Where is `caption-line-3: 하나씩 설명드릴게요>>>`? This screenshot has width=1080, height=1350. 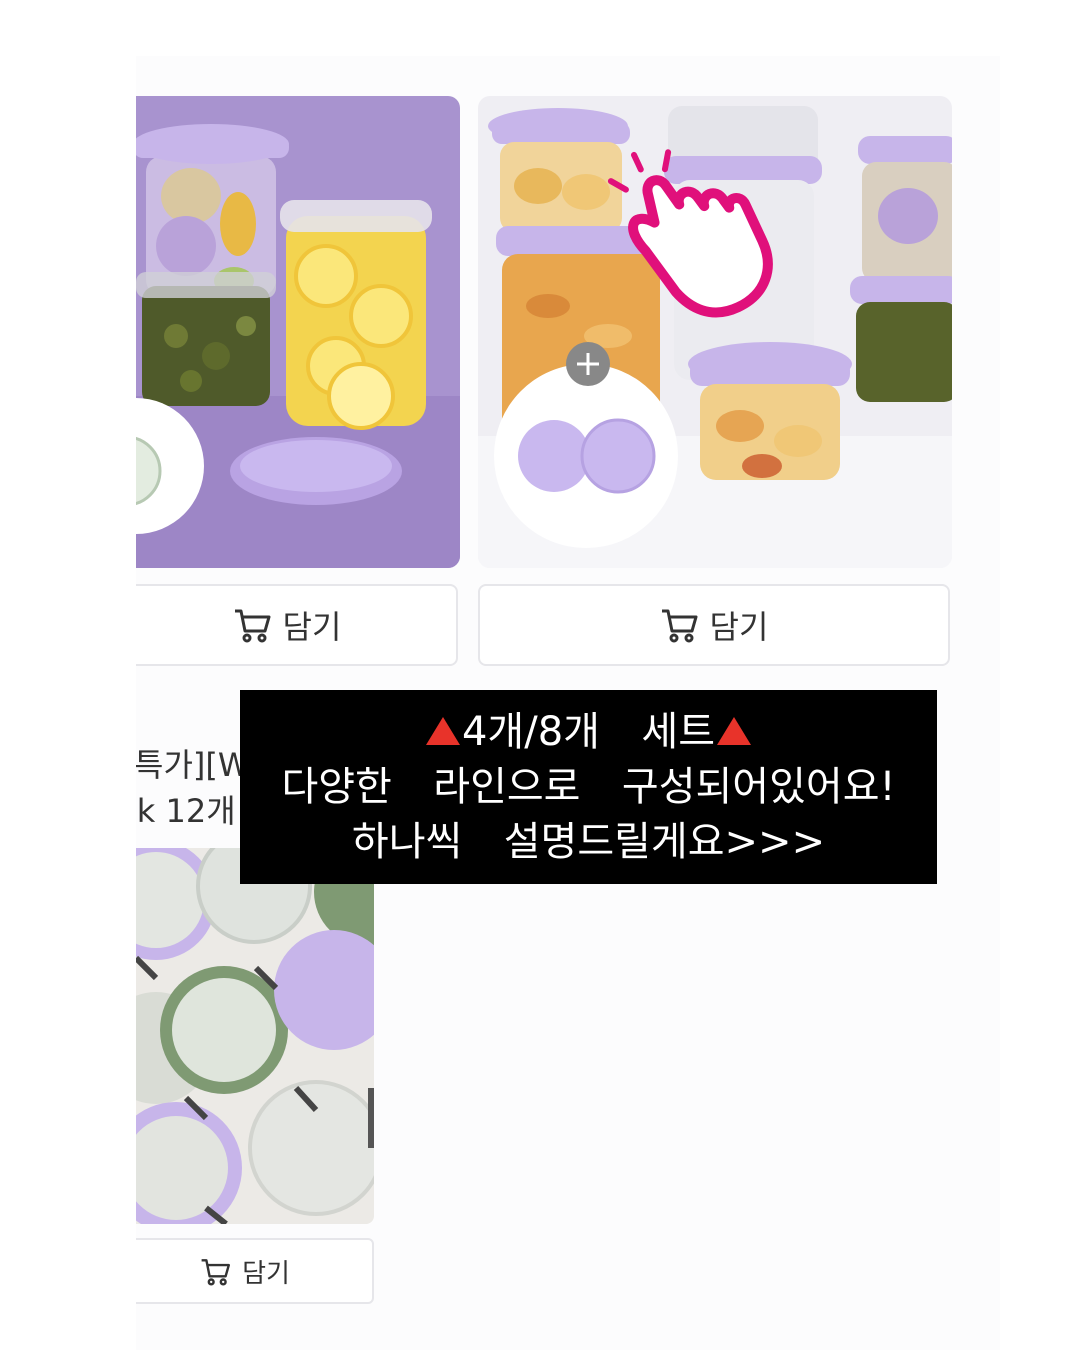 caption-line-3: 하나씩 설명드릴게요>>> is located at coordinates (588, 841).